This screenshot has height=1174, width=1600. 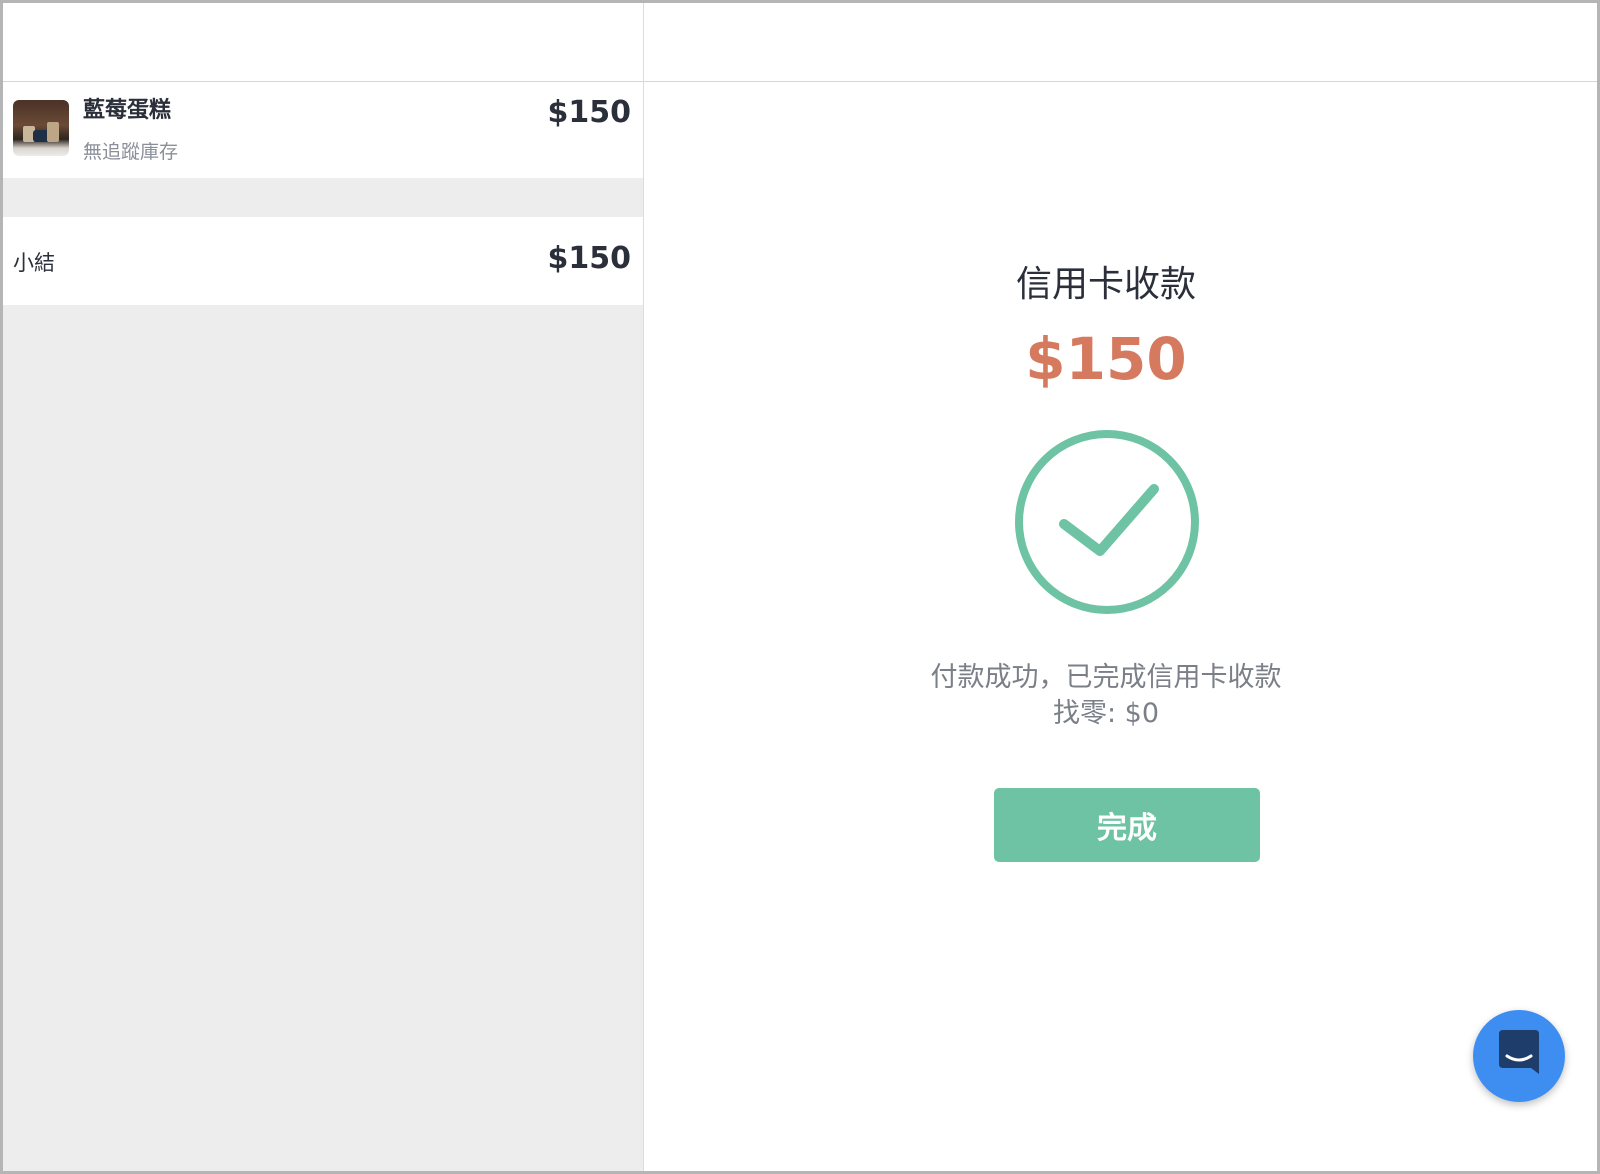 I want to click on item-name: 藍莓蛋糕, so click(x=127, y=110).